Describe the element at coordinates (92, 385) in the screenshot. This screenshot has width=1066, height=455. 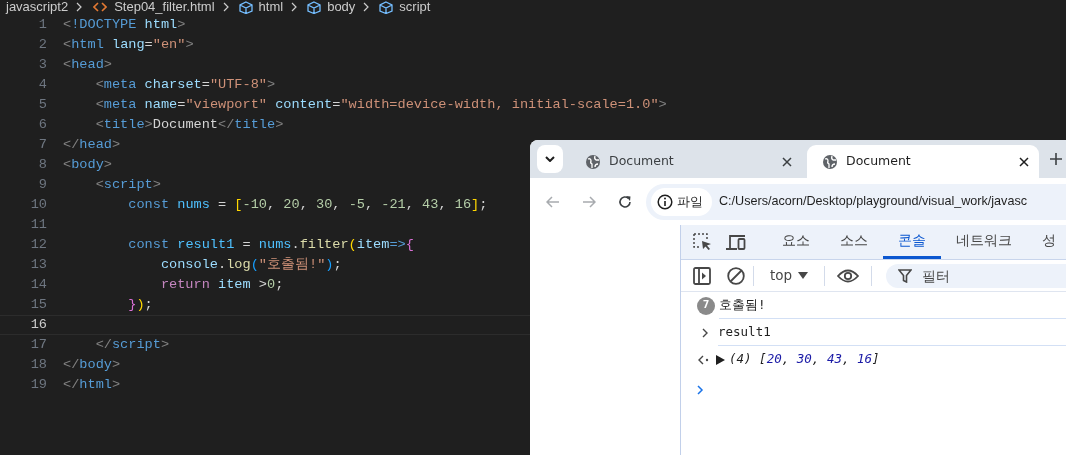
I see `code-line: </html>` at that location.